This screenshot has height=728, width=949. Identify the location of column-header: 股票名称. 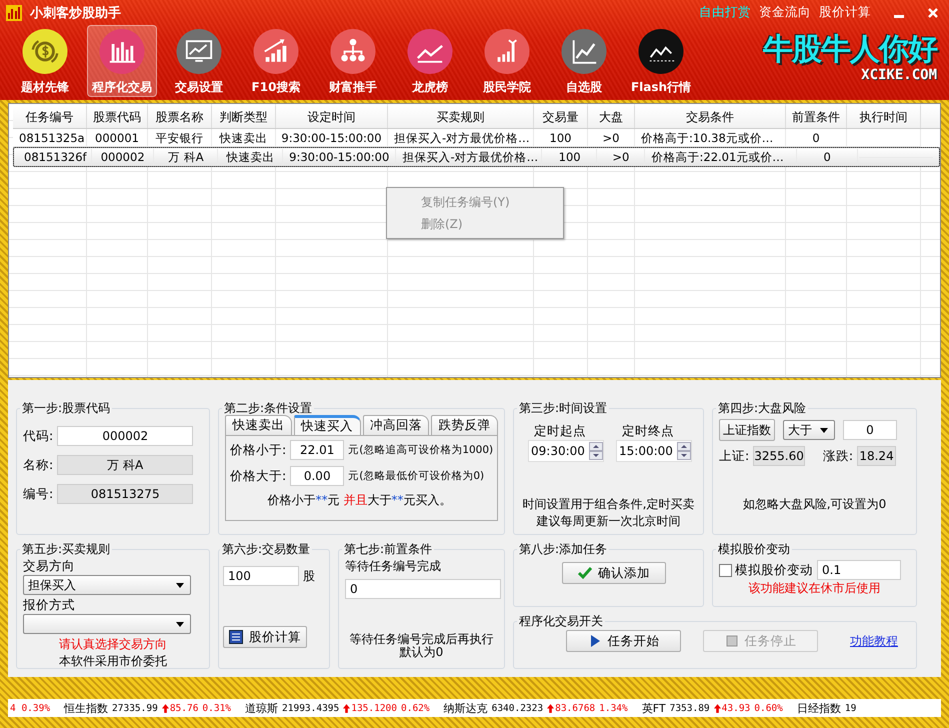
(180, 117).